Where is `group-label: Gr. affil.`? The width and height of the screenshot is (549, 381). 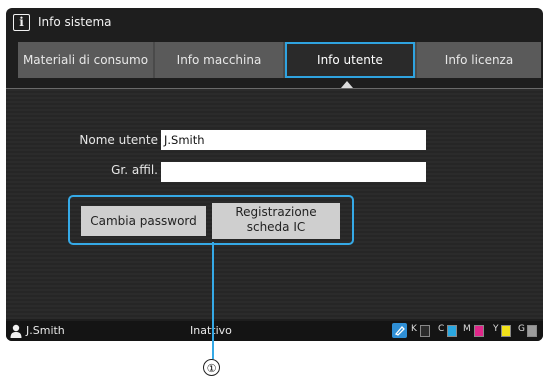 group-label: Gr. affil. is located at coordinates (134, 170).